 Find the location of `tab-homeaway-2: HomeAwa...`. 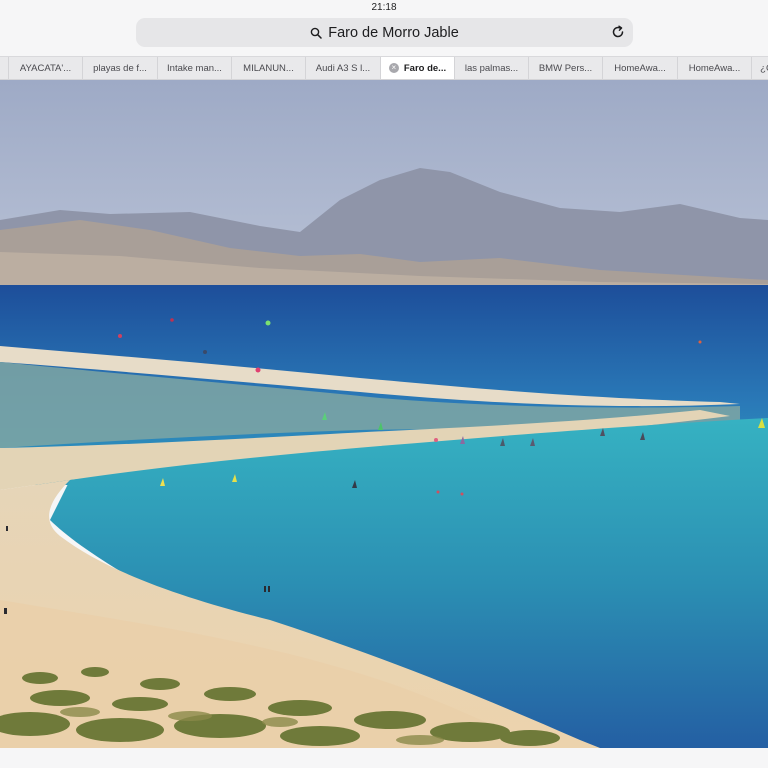

tab-homeaway-2: HomeAwa... is located at coordinates (715, 68).